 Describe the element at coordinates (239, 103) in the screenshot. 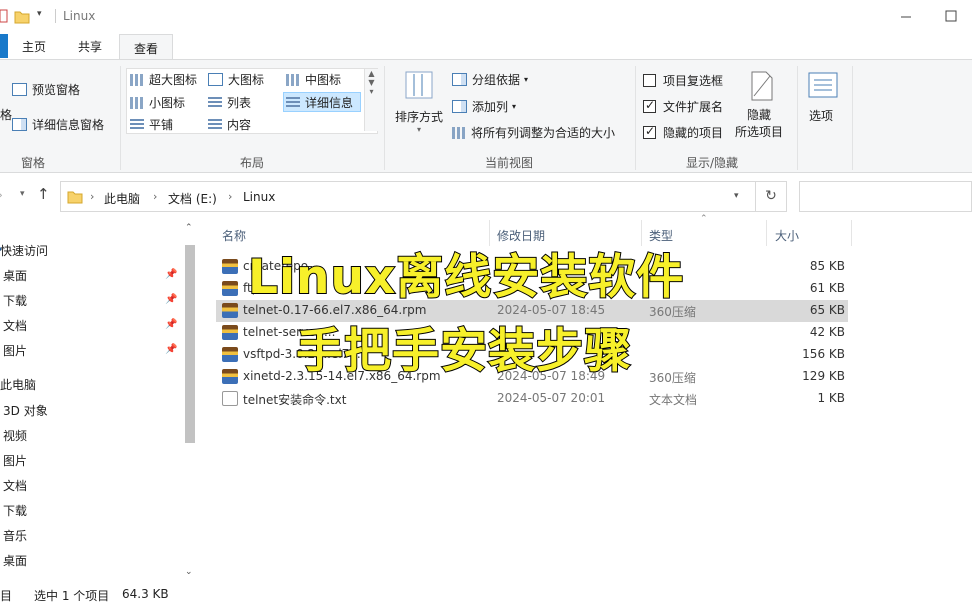

I see `layout-label: 列表` at that location.